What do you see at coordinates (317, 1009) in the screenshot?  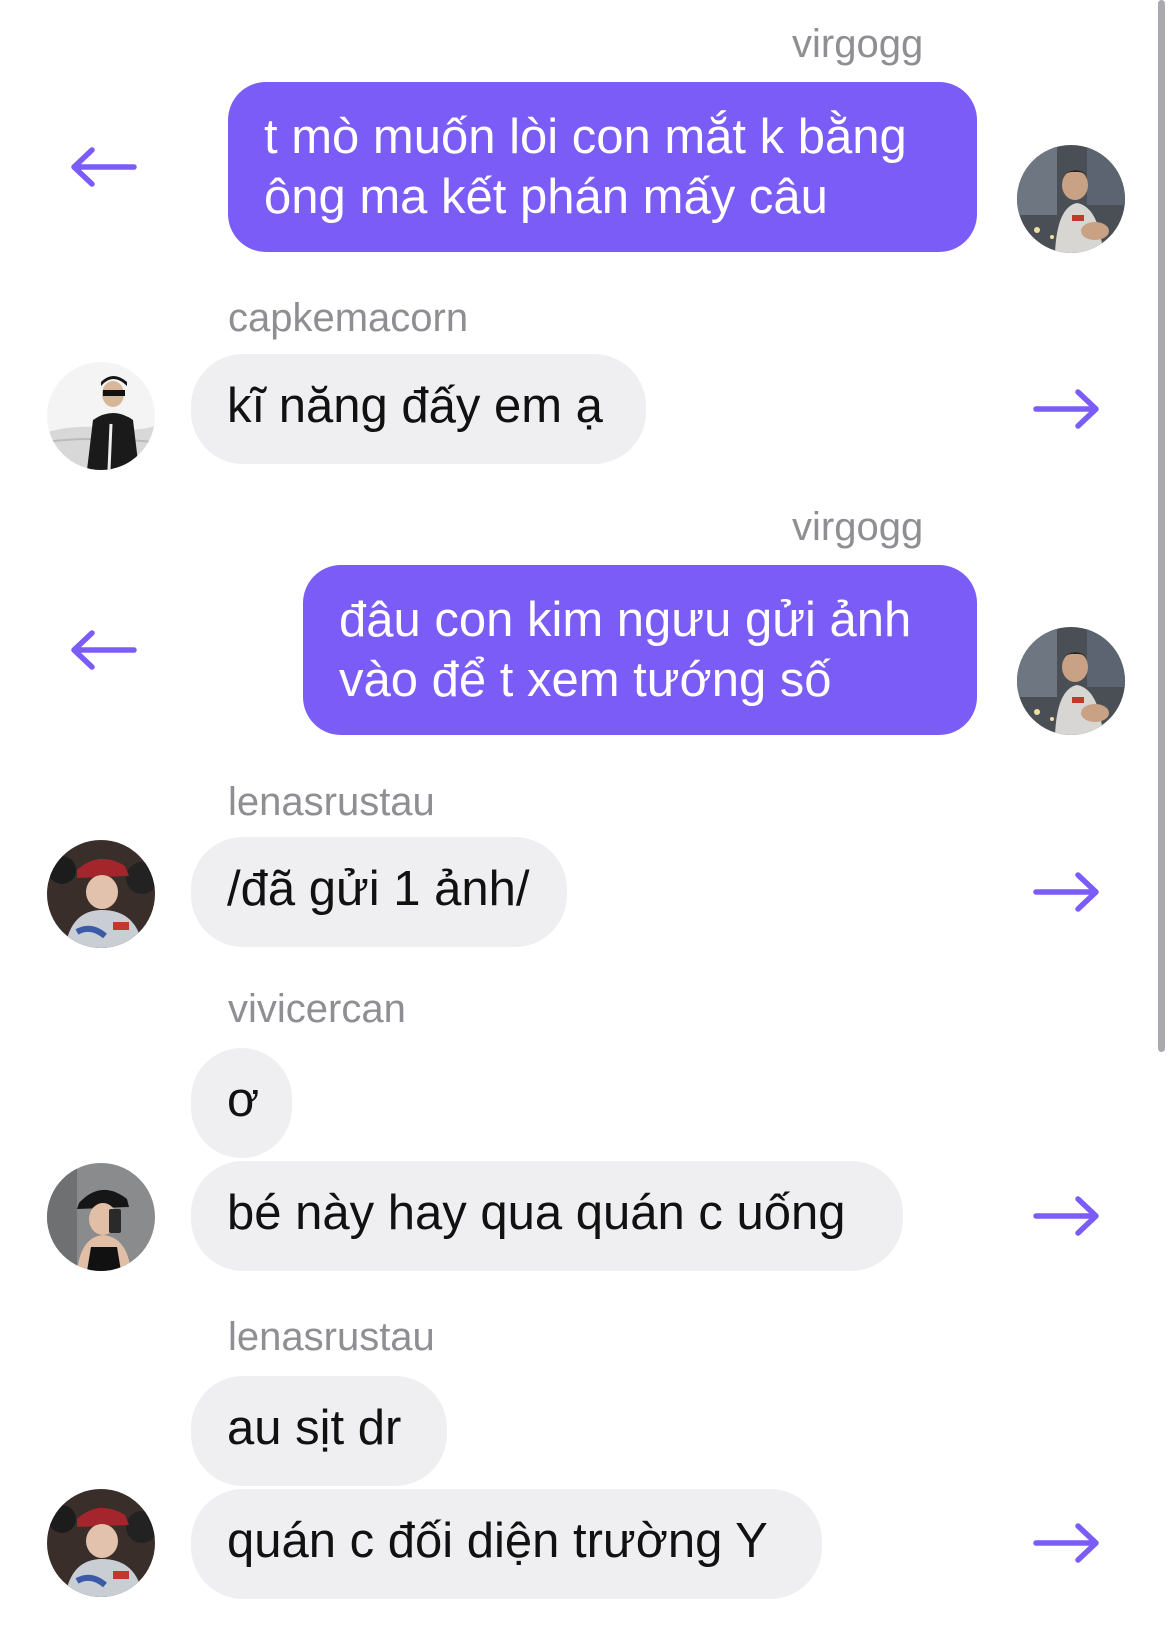 I see `sender-name: vivicercan` at bounding box center [317, 1009].